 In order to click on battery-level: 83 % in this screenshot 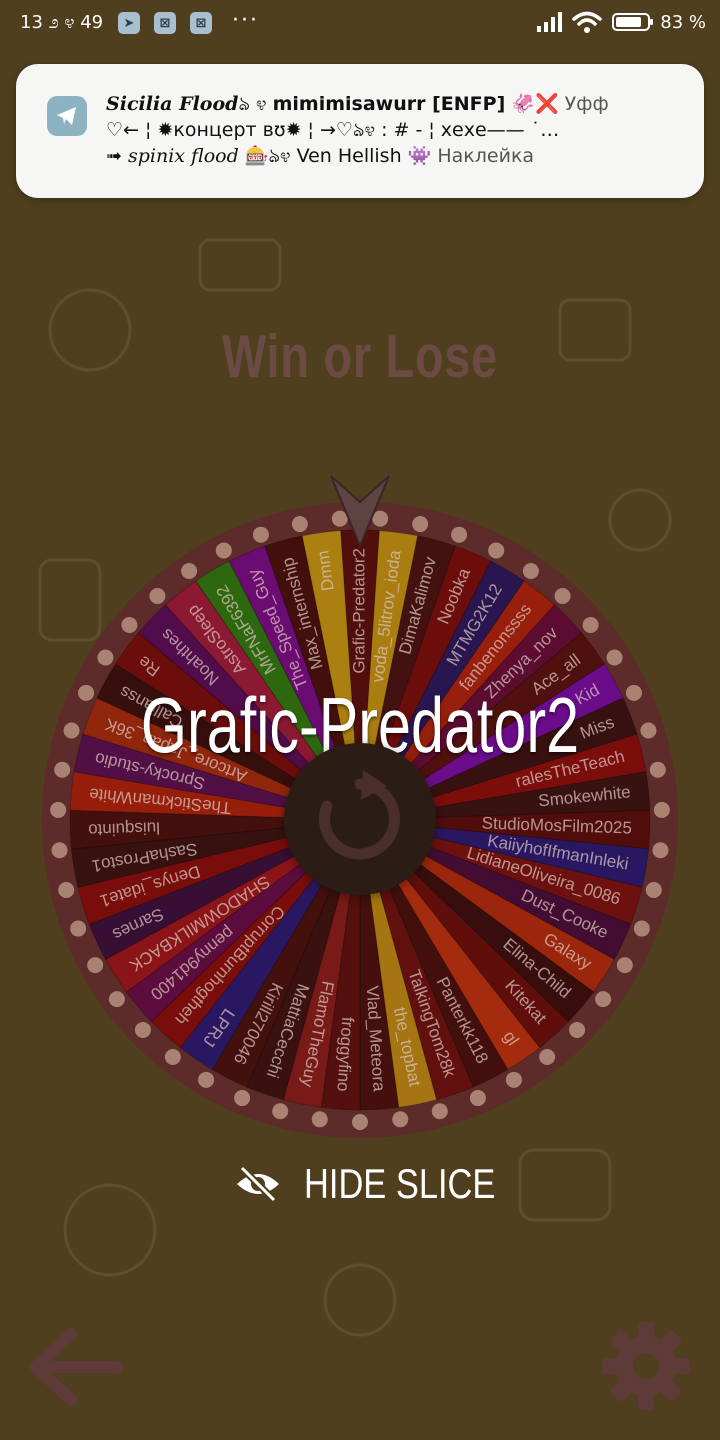, I will do `click(683, 22)`.